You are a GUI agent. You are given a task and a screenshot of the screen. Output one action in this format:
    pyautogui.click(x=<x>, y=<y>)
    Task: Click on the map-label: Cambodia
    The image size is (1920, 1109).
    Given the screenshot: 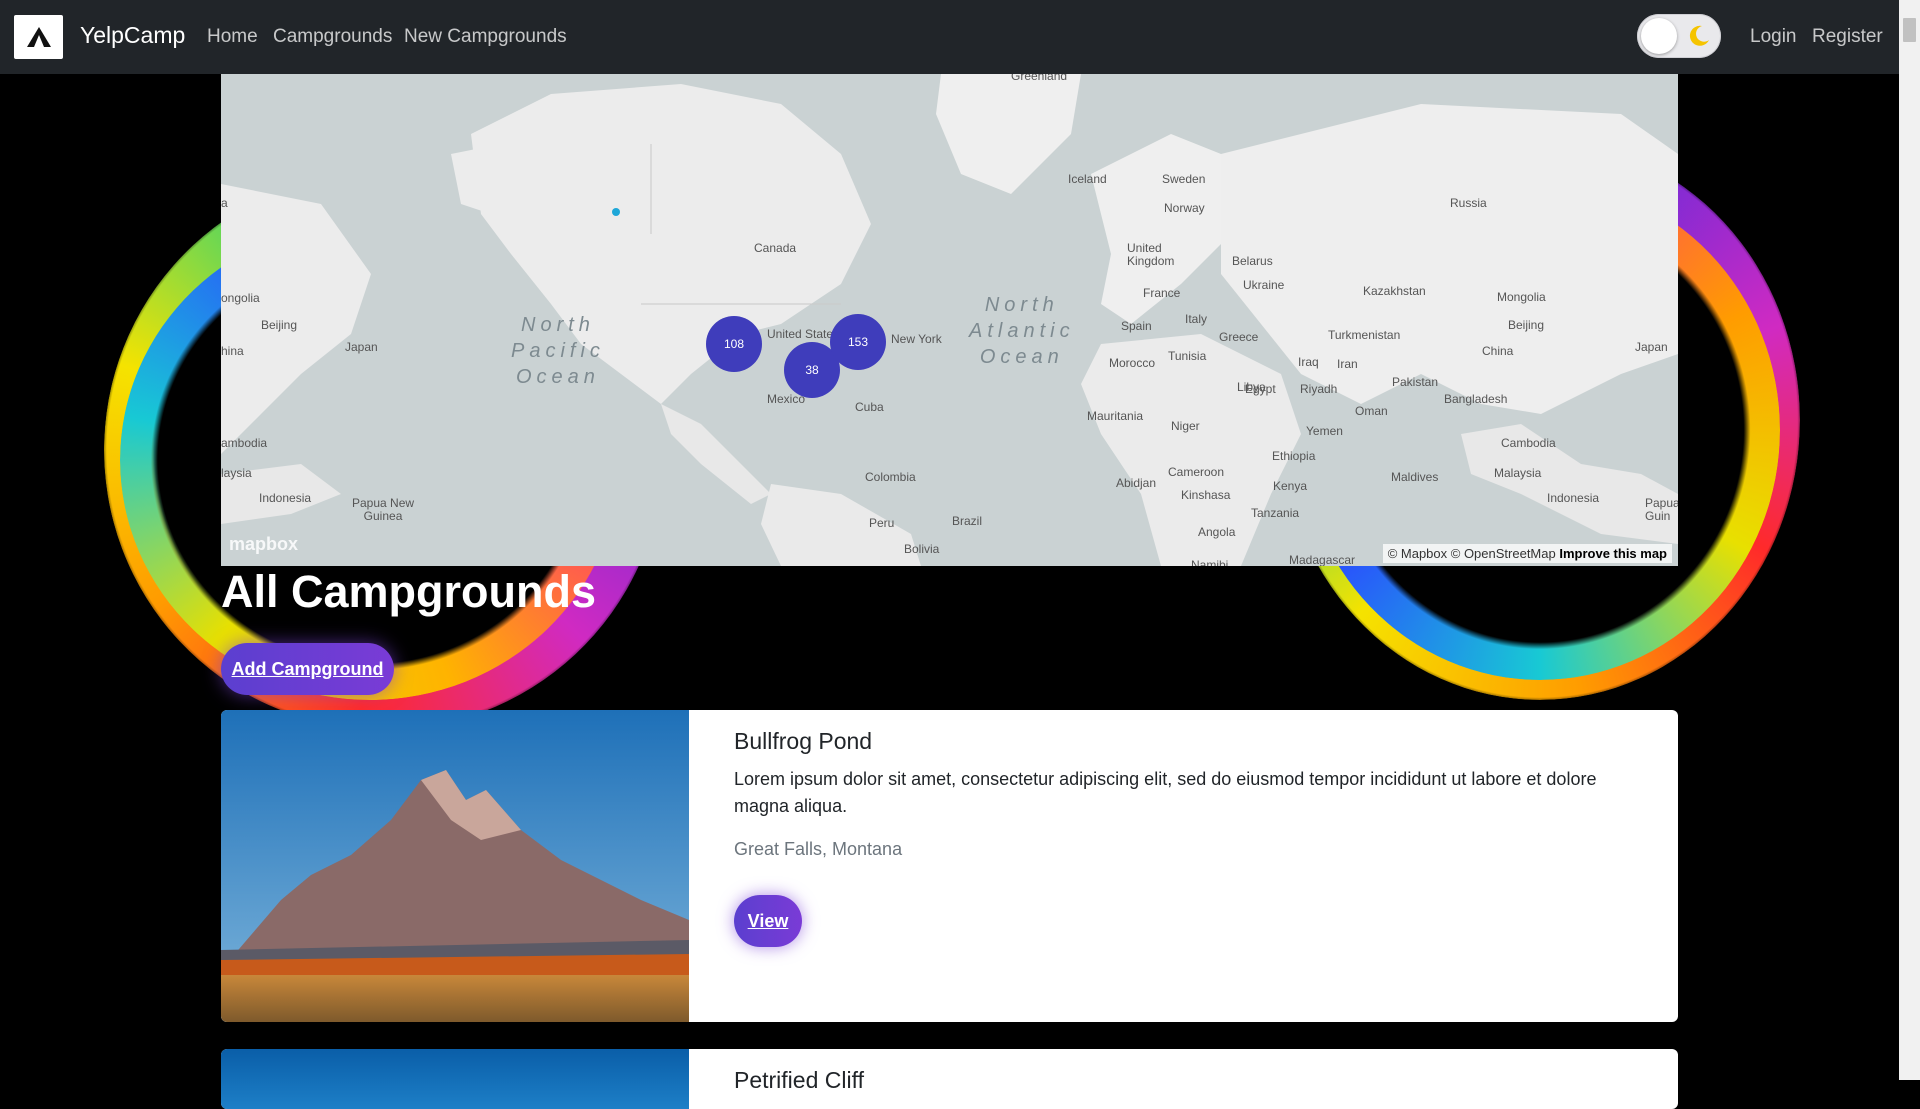 What is the action you would take?
    pyautogui.click(x=1528, y=443)
    